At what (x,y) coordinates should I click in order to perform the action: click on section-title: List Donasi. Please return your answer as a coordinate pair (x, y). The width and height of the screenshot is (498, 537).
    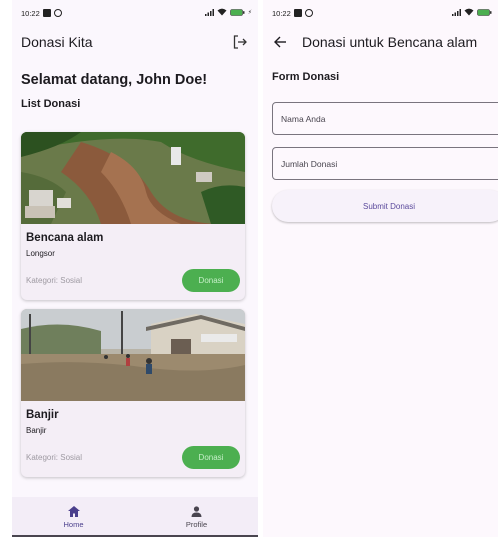
    Looking at the image, I should click on (51, 104).